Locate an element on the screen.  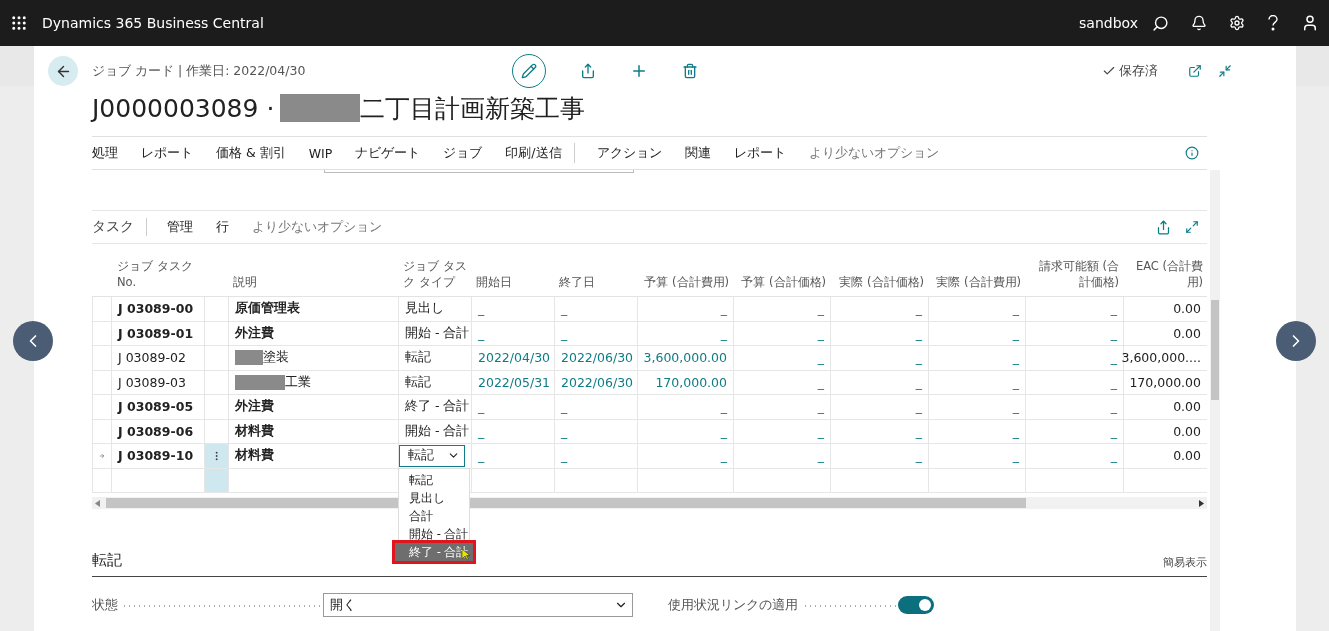
action-menu-item: 関連 is located at coordinates (697, 153).